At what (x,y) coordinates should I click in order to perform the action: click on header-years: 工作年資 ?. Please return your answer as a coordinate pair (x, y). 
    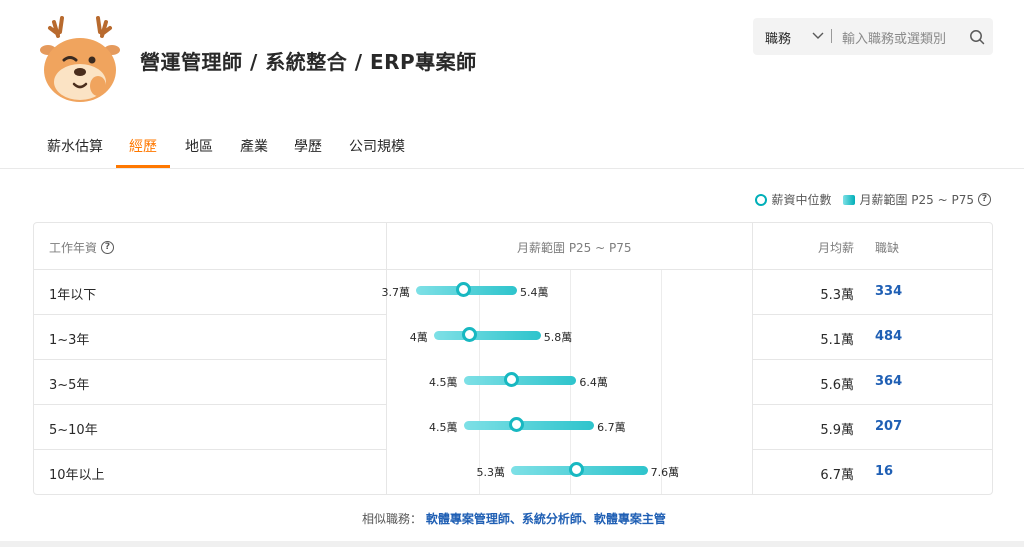
    Looking at the image, I should click on (82, 247).